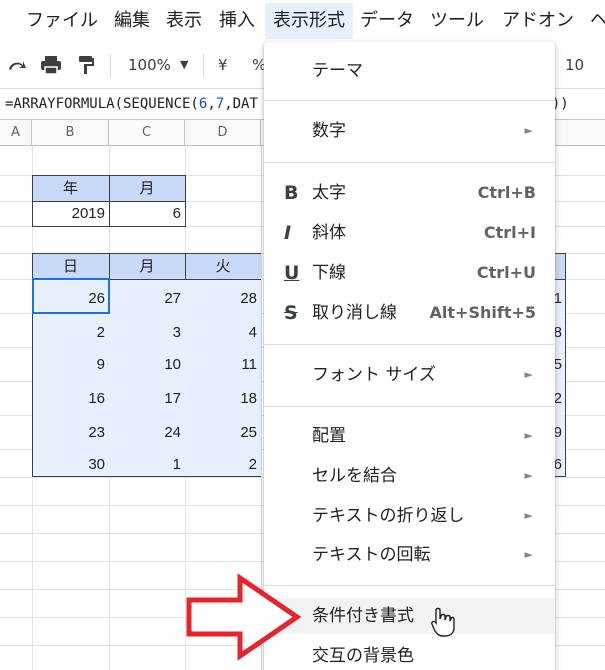 This screenshot has height=670, width=605. What do you see at coordinates (443, 622) in the screenshot?
I see `hand-cursor-icon` at bounding box center [443, 622].